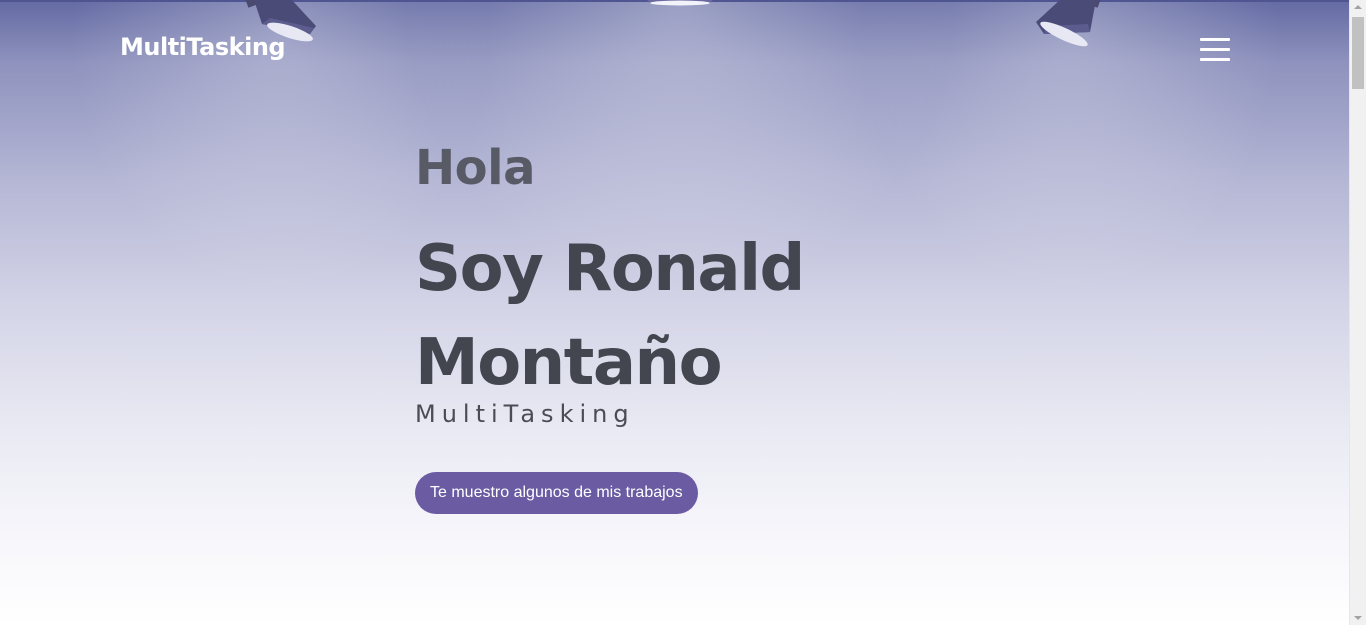  I want to click on show-work-button: Te muestro algunos de mis trabajos, so click(556, 493).